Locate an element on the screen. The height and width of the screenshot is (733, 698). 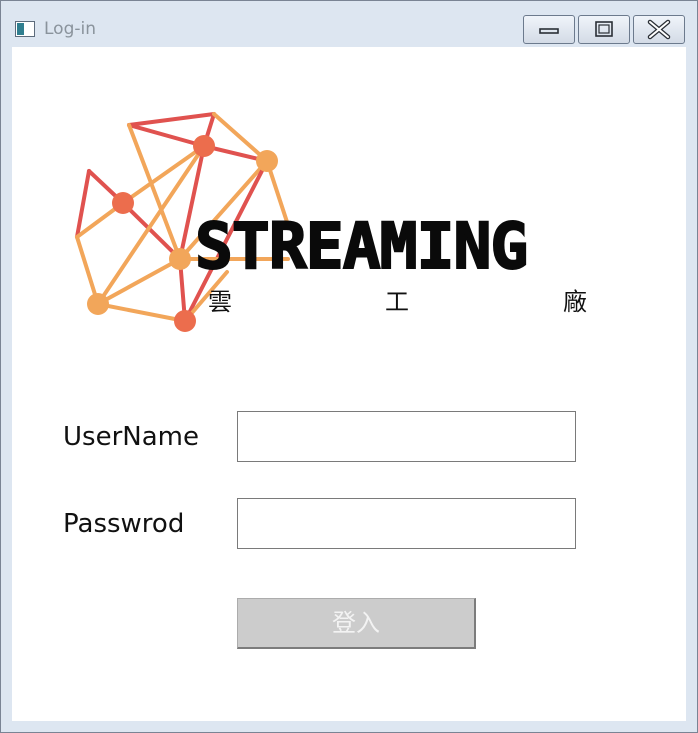
minimize-icon is located at coordinates (549, 31).